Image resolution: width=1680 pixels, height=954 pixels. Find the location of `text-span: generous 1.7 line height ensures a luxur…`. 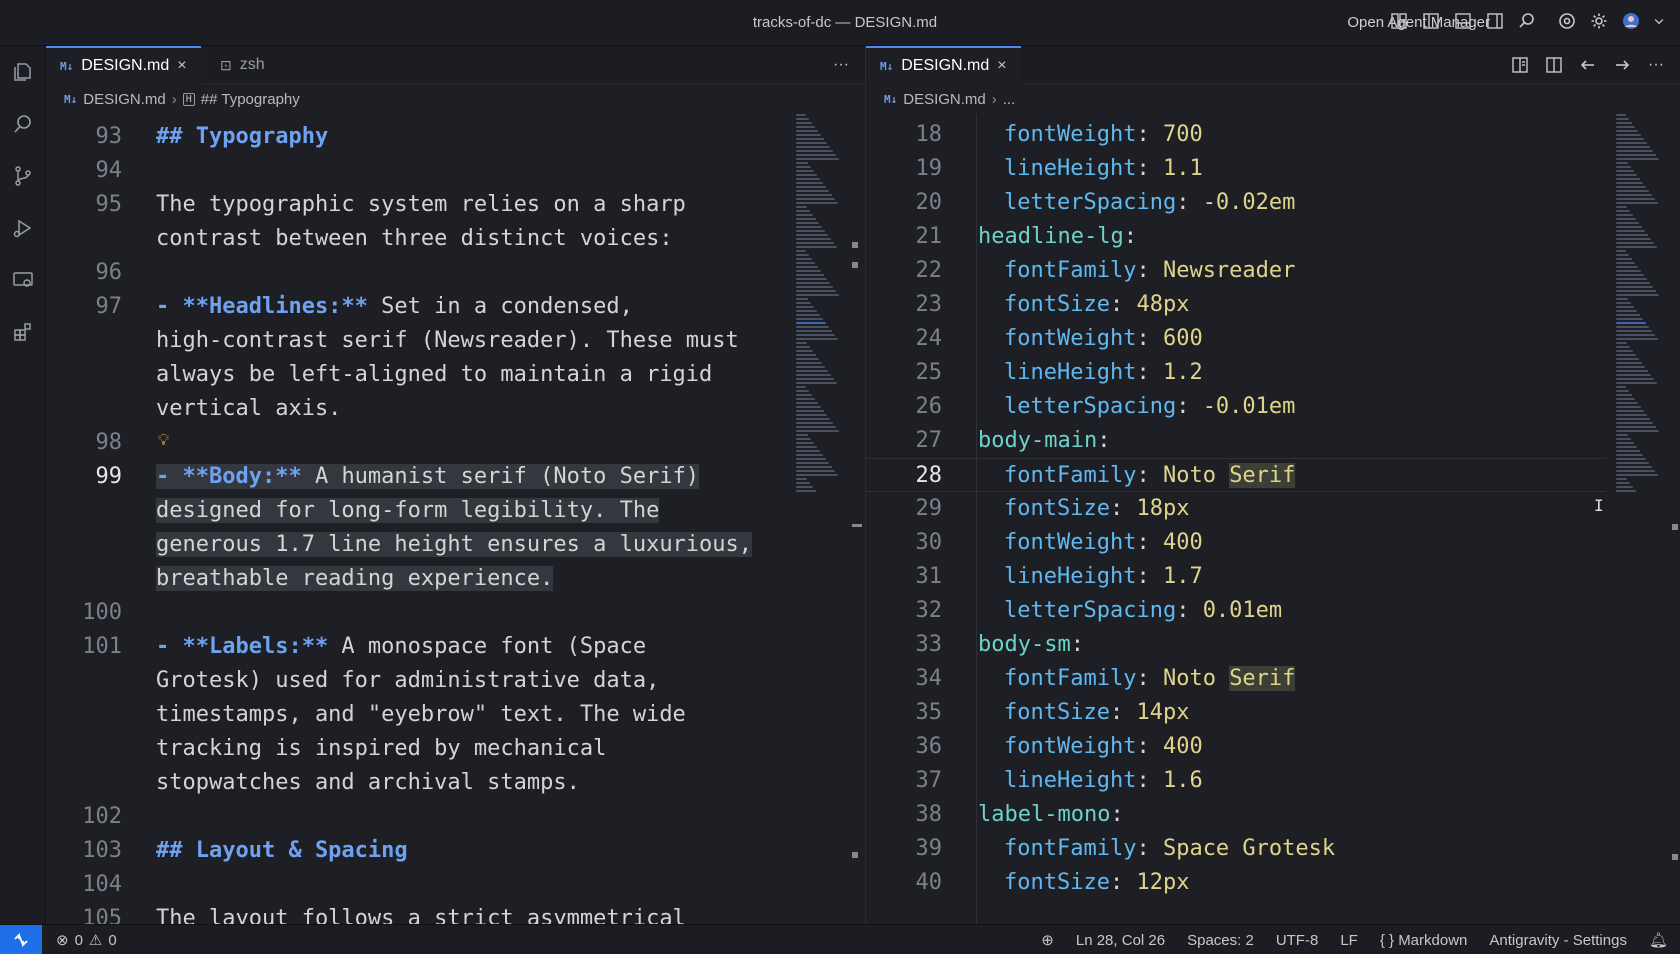

text-span: generous 1.7 line height ensures a luxur… is located at coordinates (454, 544).